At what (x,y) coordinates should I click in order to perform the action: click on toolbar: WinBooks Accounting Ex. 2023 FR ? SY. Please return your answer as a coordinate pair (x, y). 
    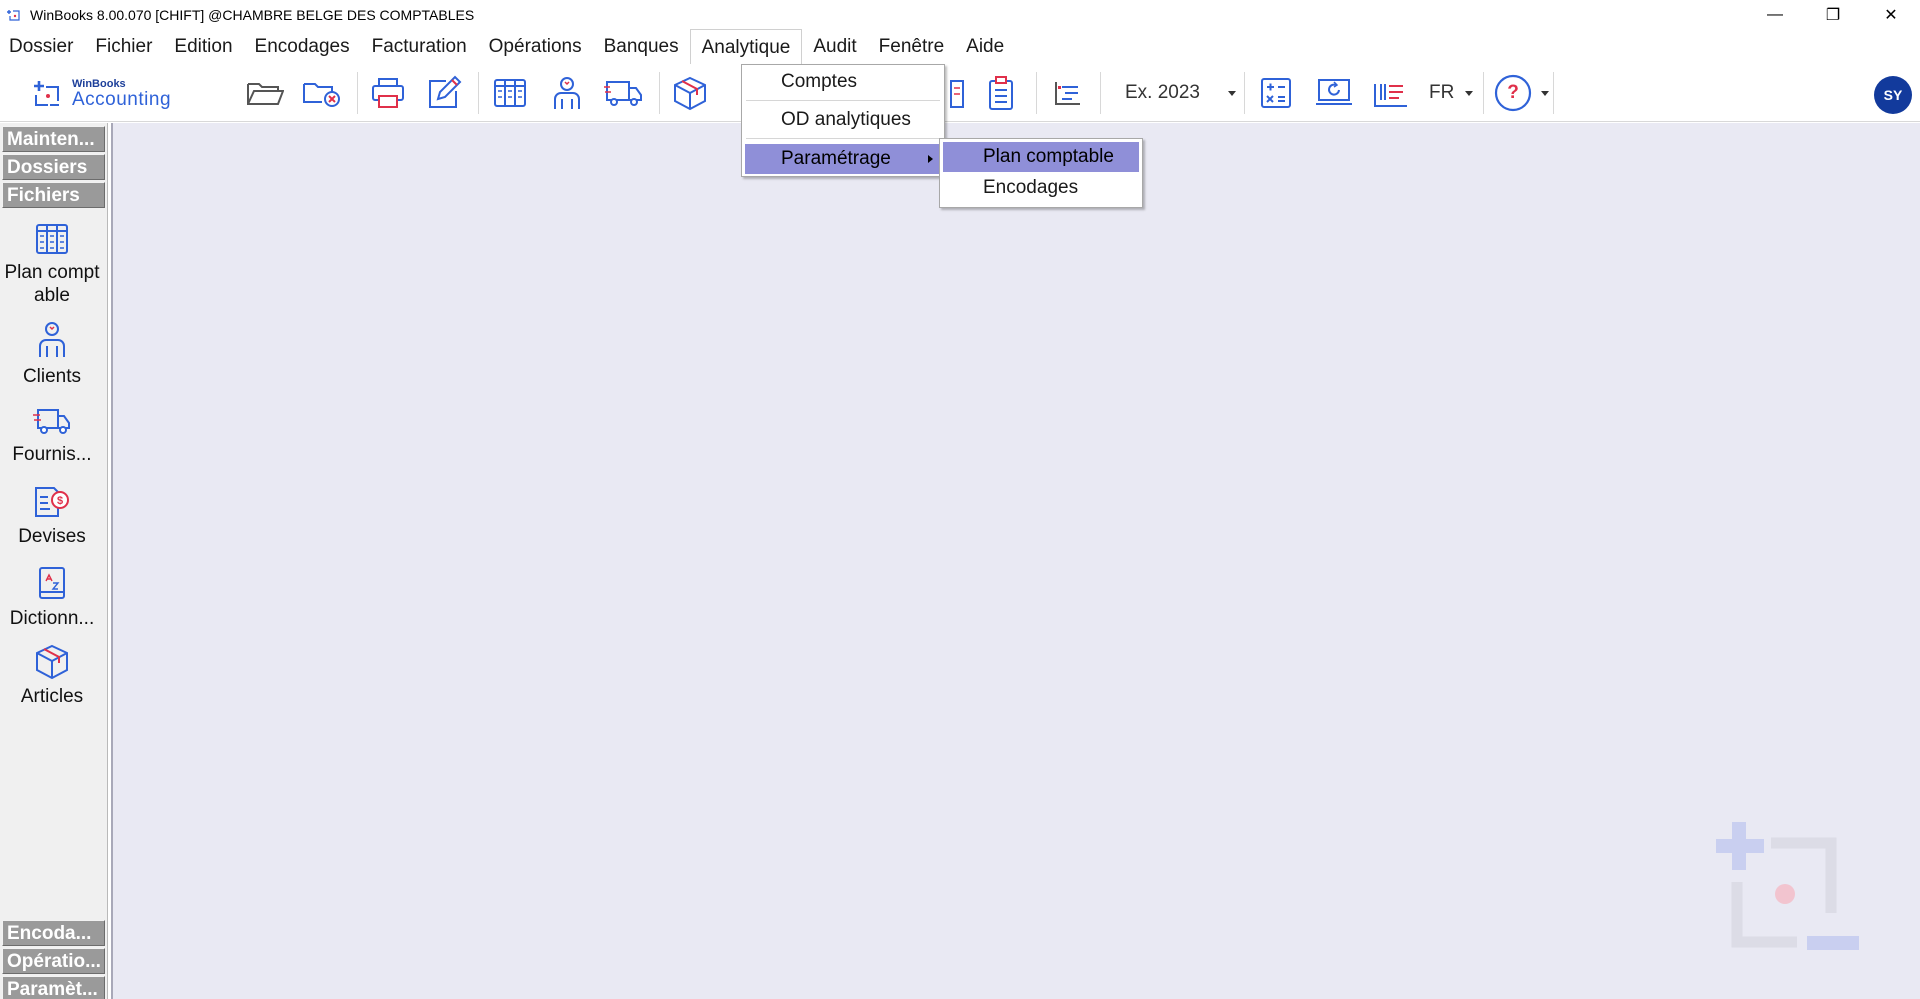
    Looking at the image, I should click on (960, 93).